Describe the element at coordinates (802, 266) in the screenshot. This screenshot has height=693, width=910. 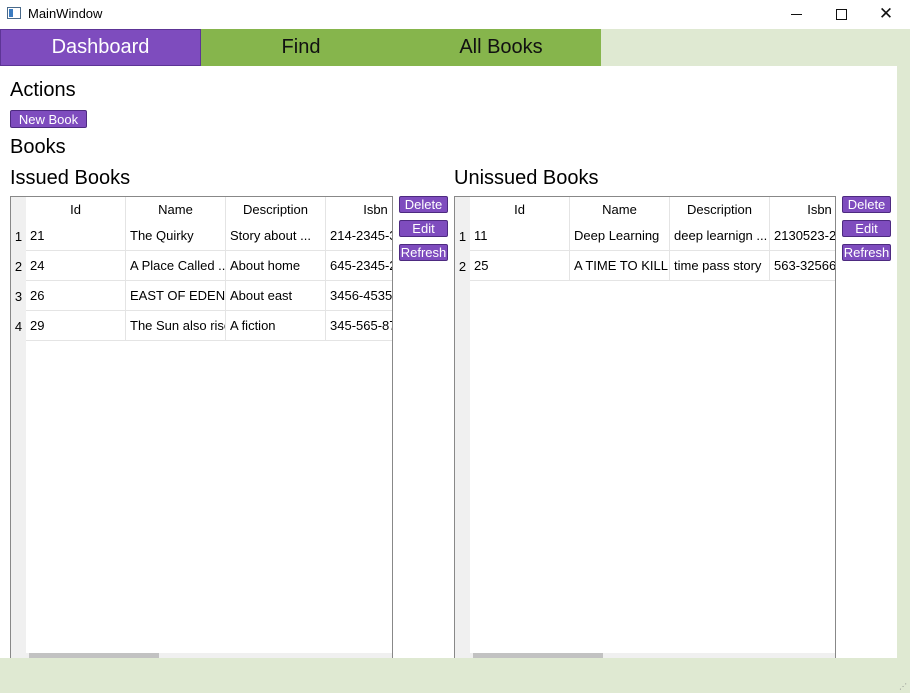
I see `cell-isbn: 563-32566-2` at that location.